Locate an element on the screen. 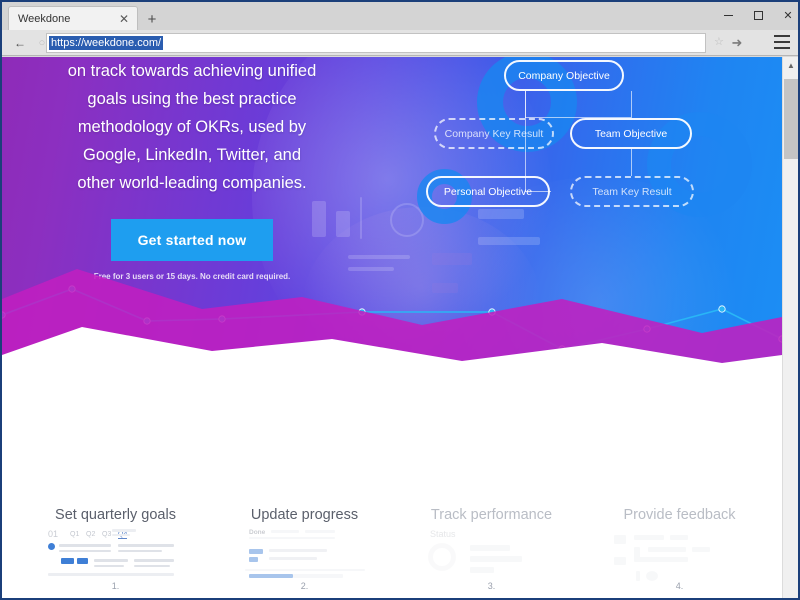  feature-illustration: Status is located at coordinates (492, 555).